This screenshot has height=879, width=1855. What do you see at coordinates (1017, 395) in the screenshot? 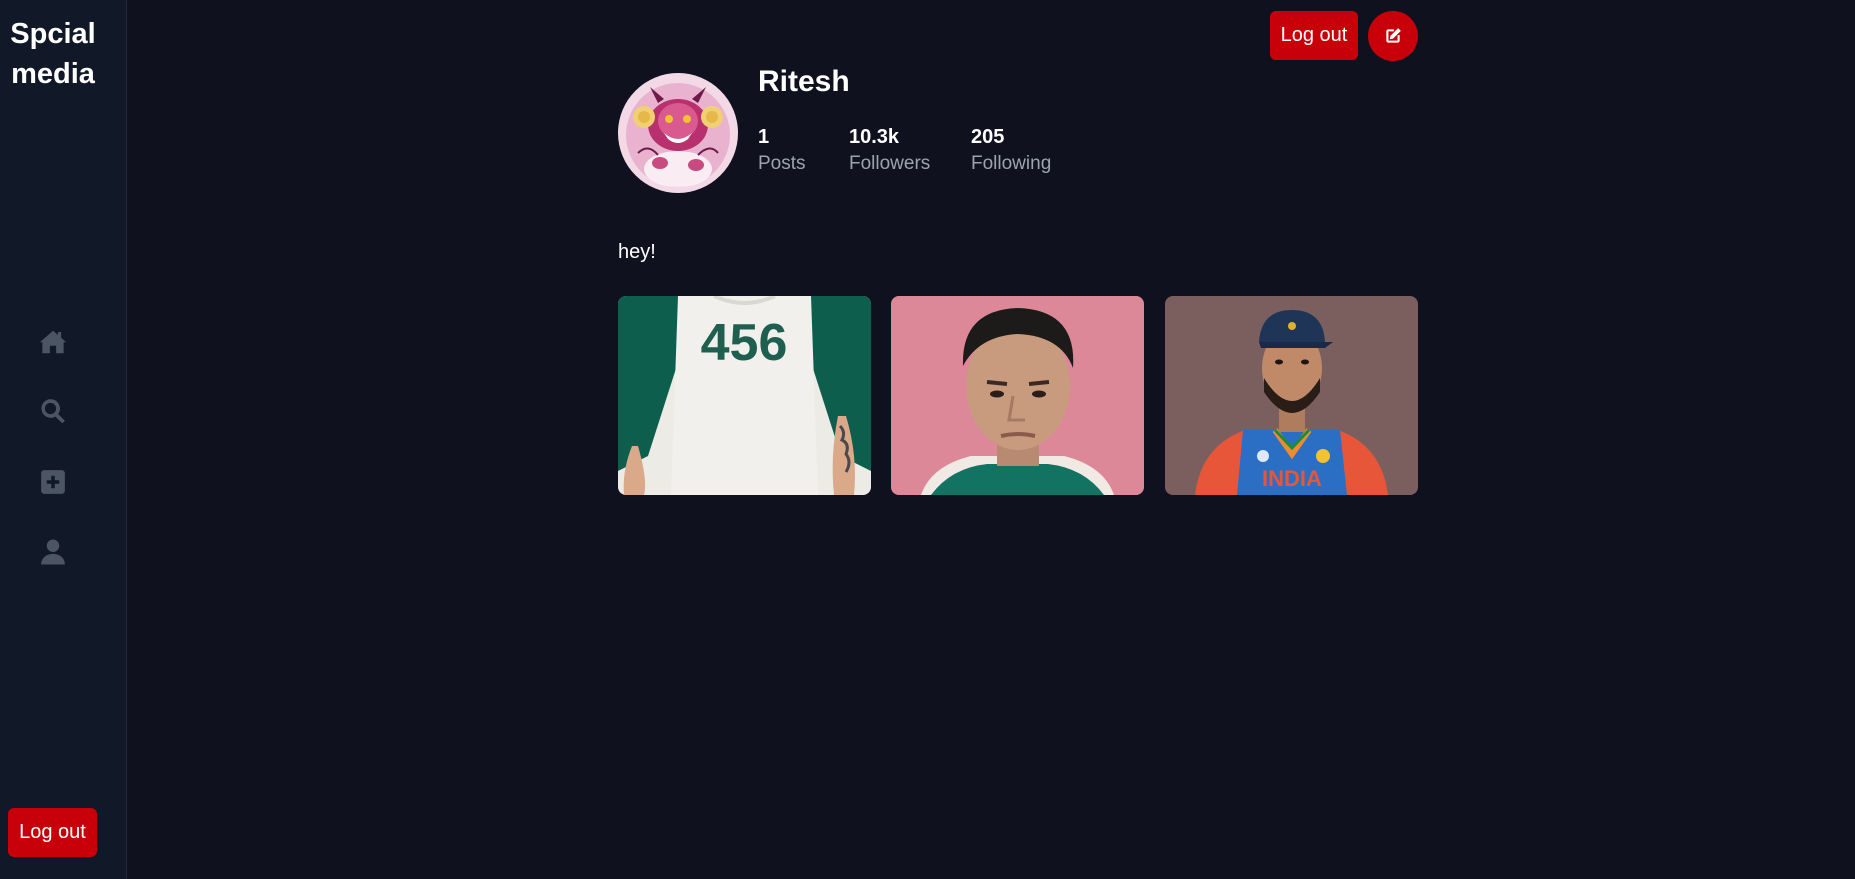
I see `post-thumbnail` at bounding box center [1017, 395].